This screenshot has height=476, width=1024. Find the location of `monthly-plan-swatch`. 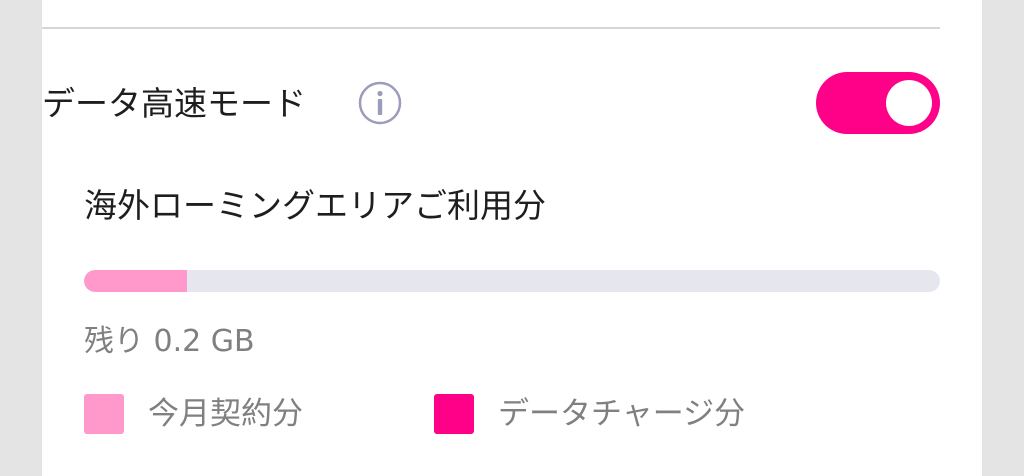

monthly-plan-swatch is located at coordinates (104, 414).